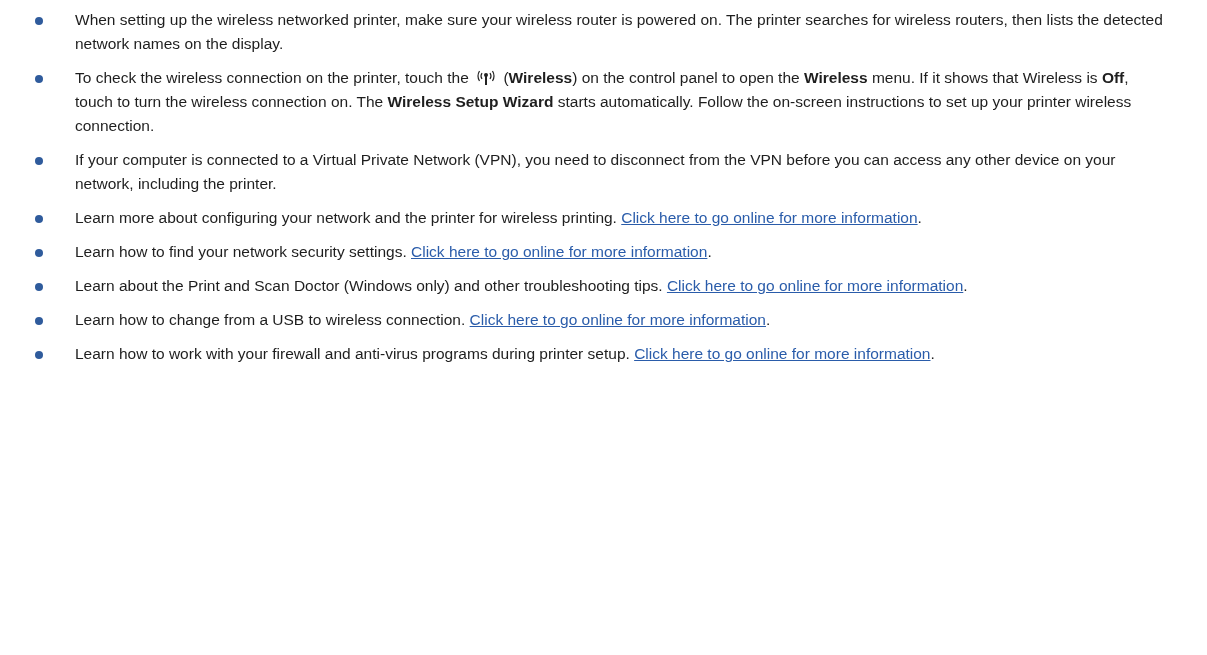  I want to click on bullet-text: Learn how to change from a USB to wireless connection. Click here to go online for more information., so click(423, 320).